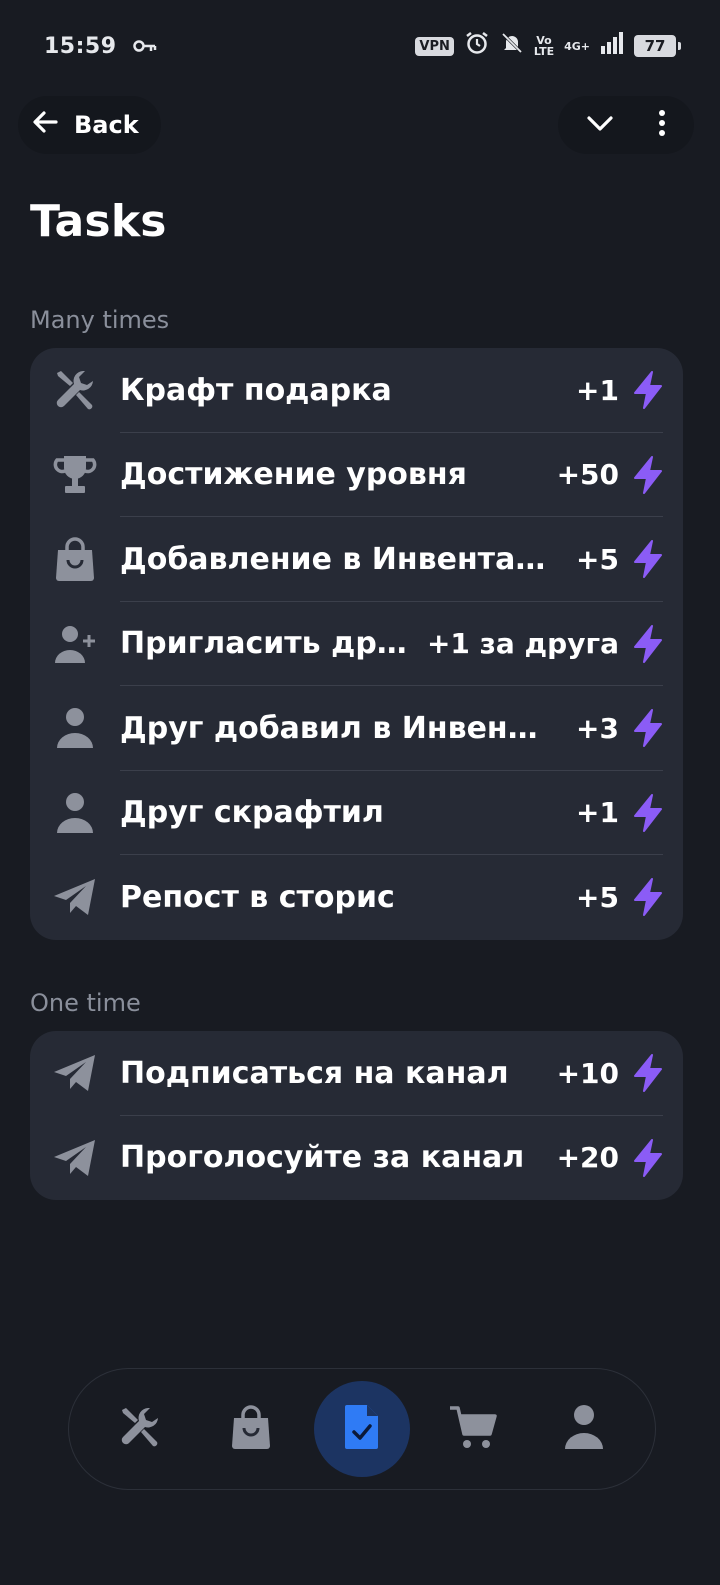 This screenshot has width=720, height=1585. What do you see at coordinates (587, 475) in the screenshot?
I see `task-reward: +50` at bounding box center [587, 475].